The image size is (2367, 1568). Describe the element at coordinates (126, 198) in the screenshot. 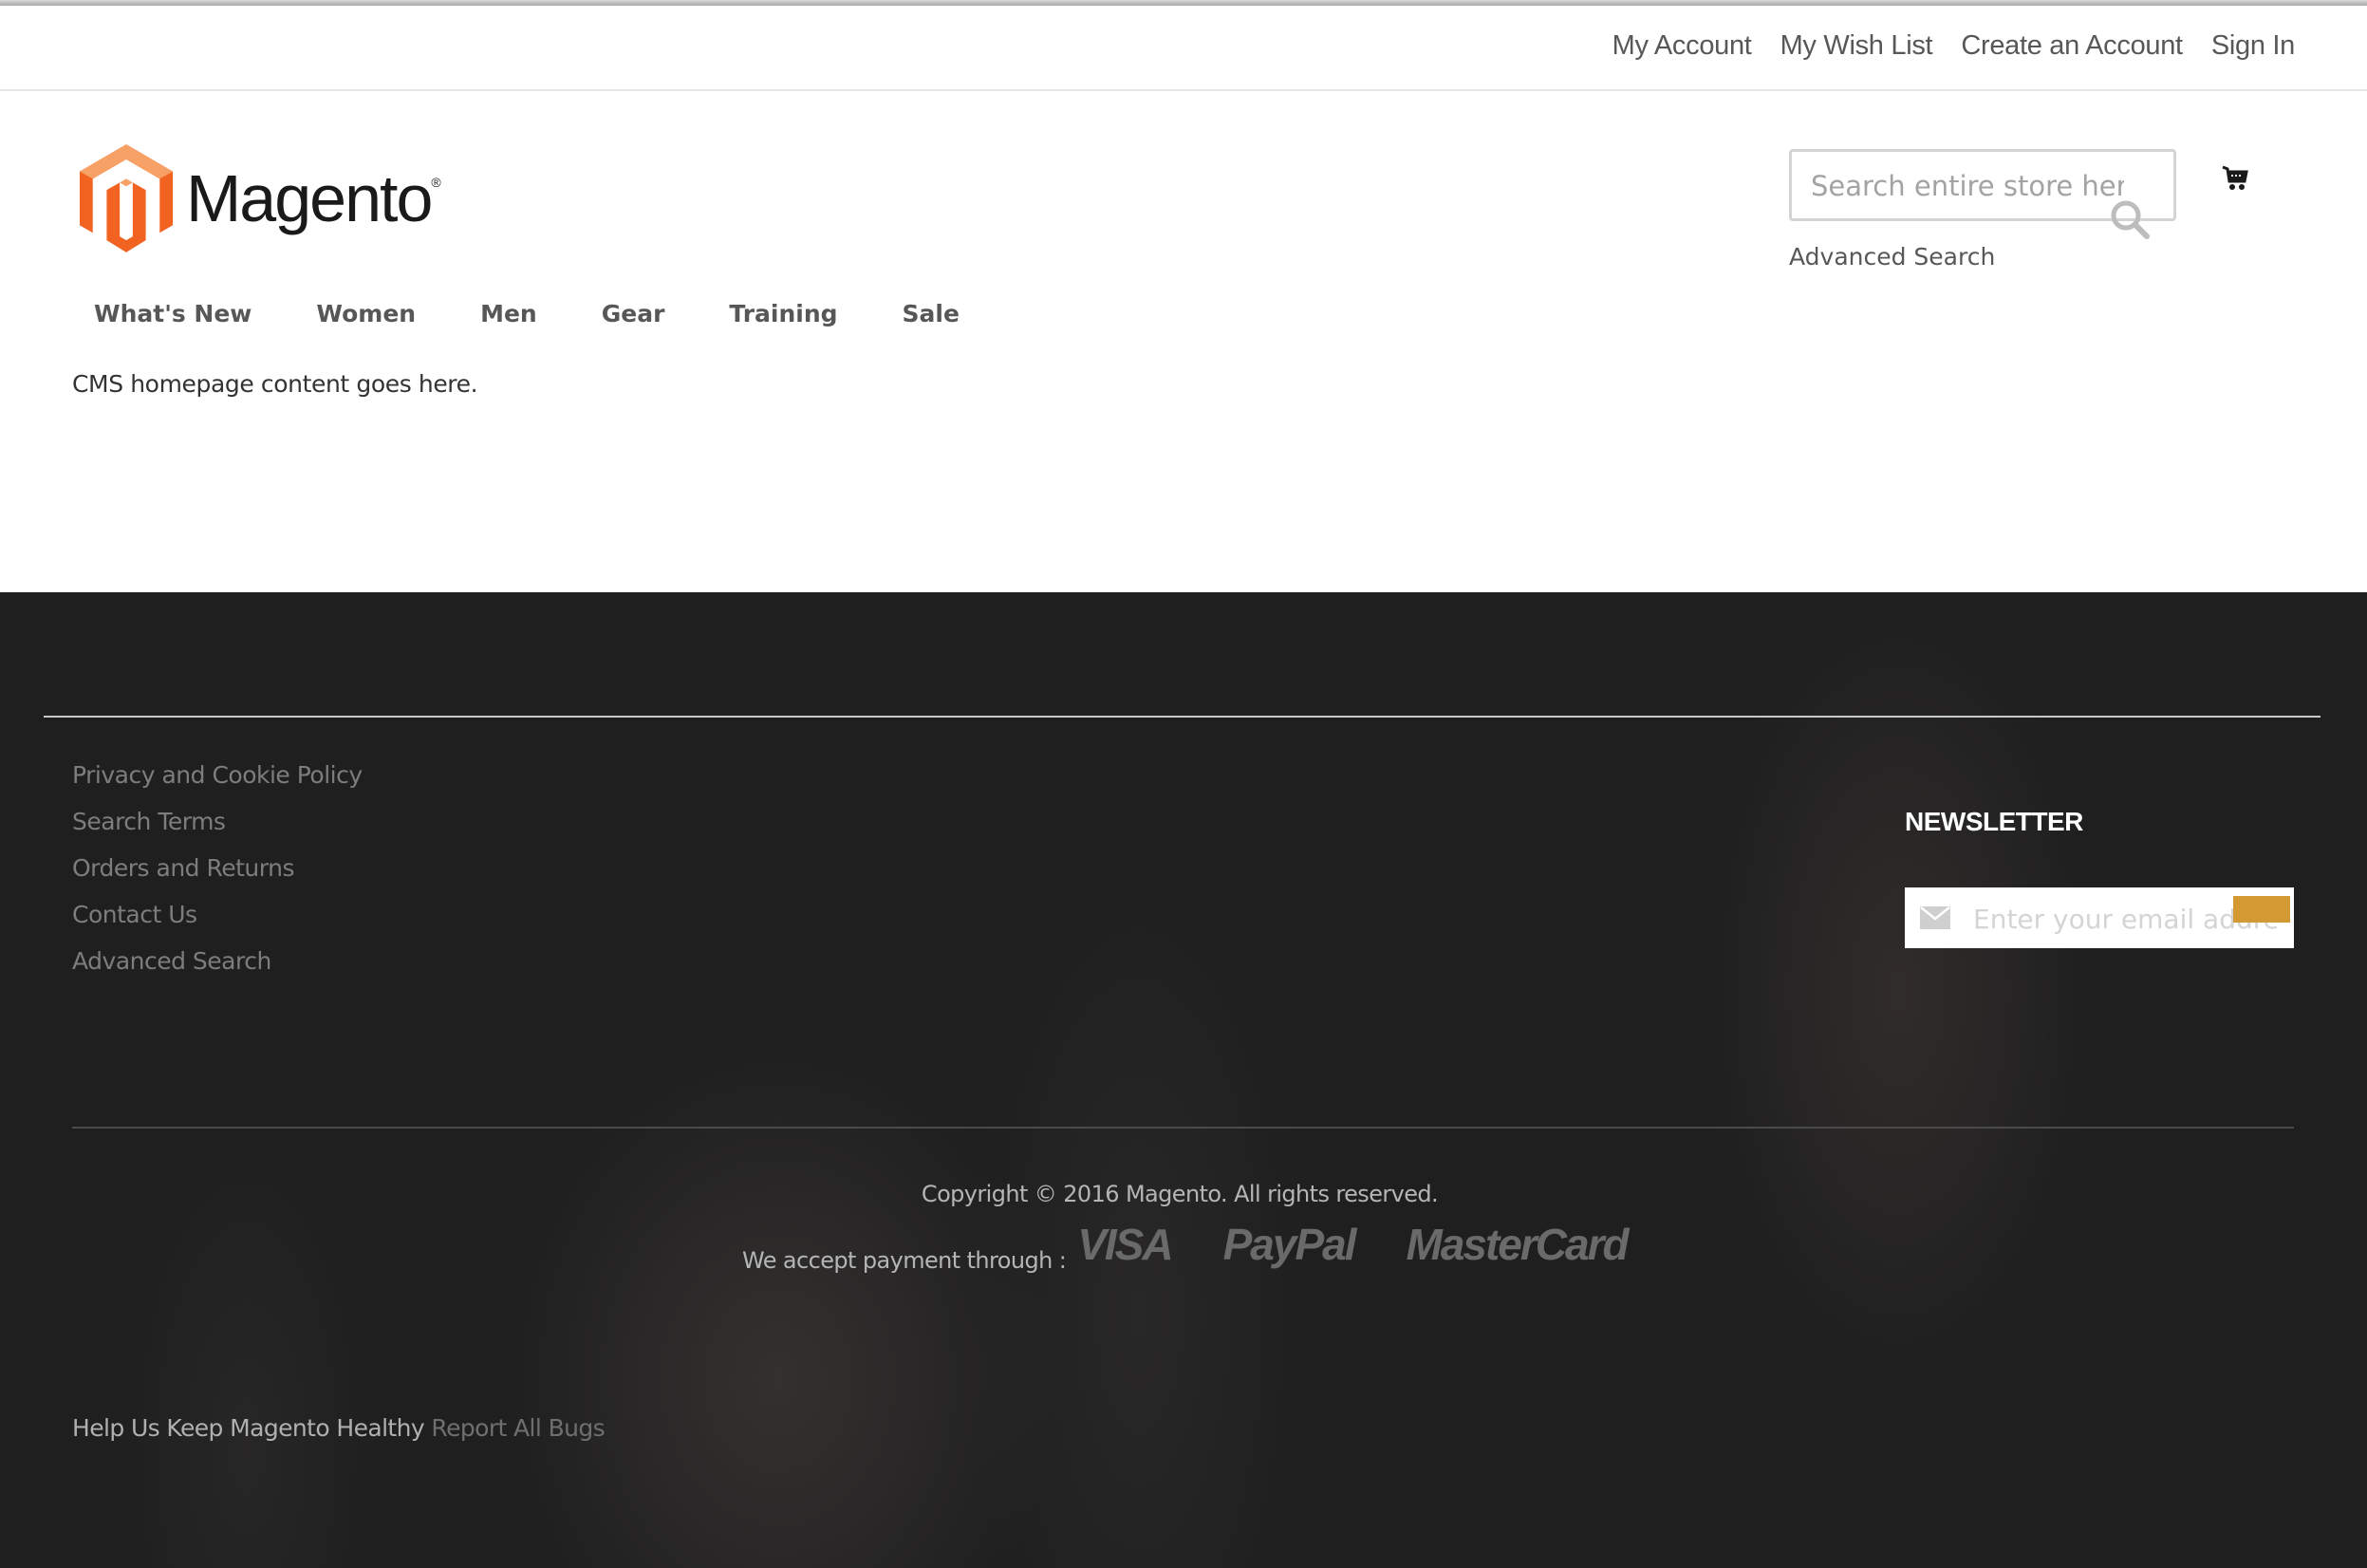

I see `magento-logo-icon` at that location.